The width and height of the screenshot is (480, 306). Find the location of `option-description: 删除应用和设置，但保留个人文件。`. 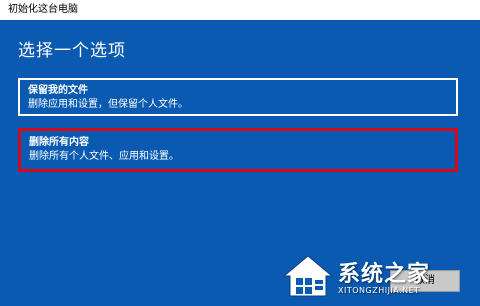

option-description: 删除应用和设置，但保留个人文件。 is located at coordinates (108, 104).